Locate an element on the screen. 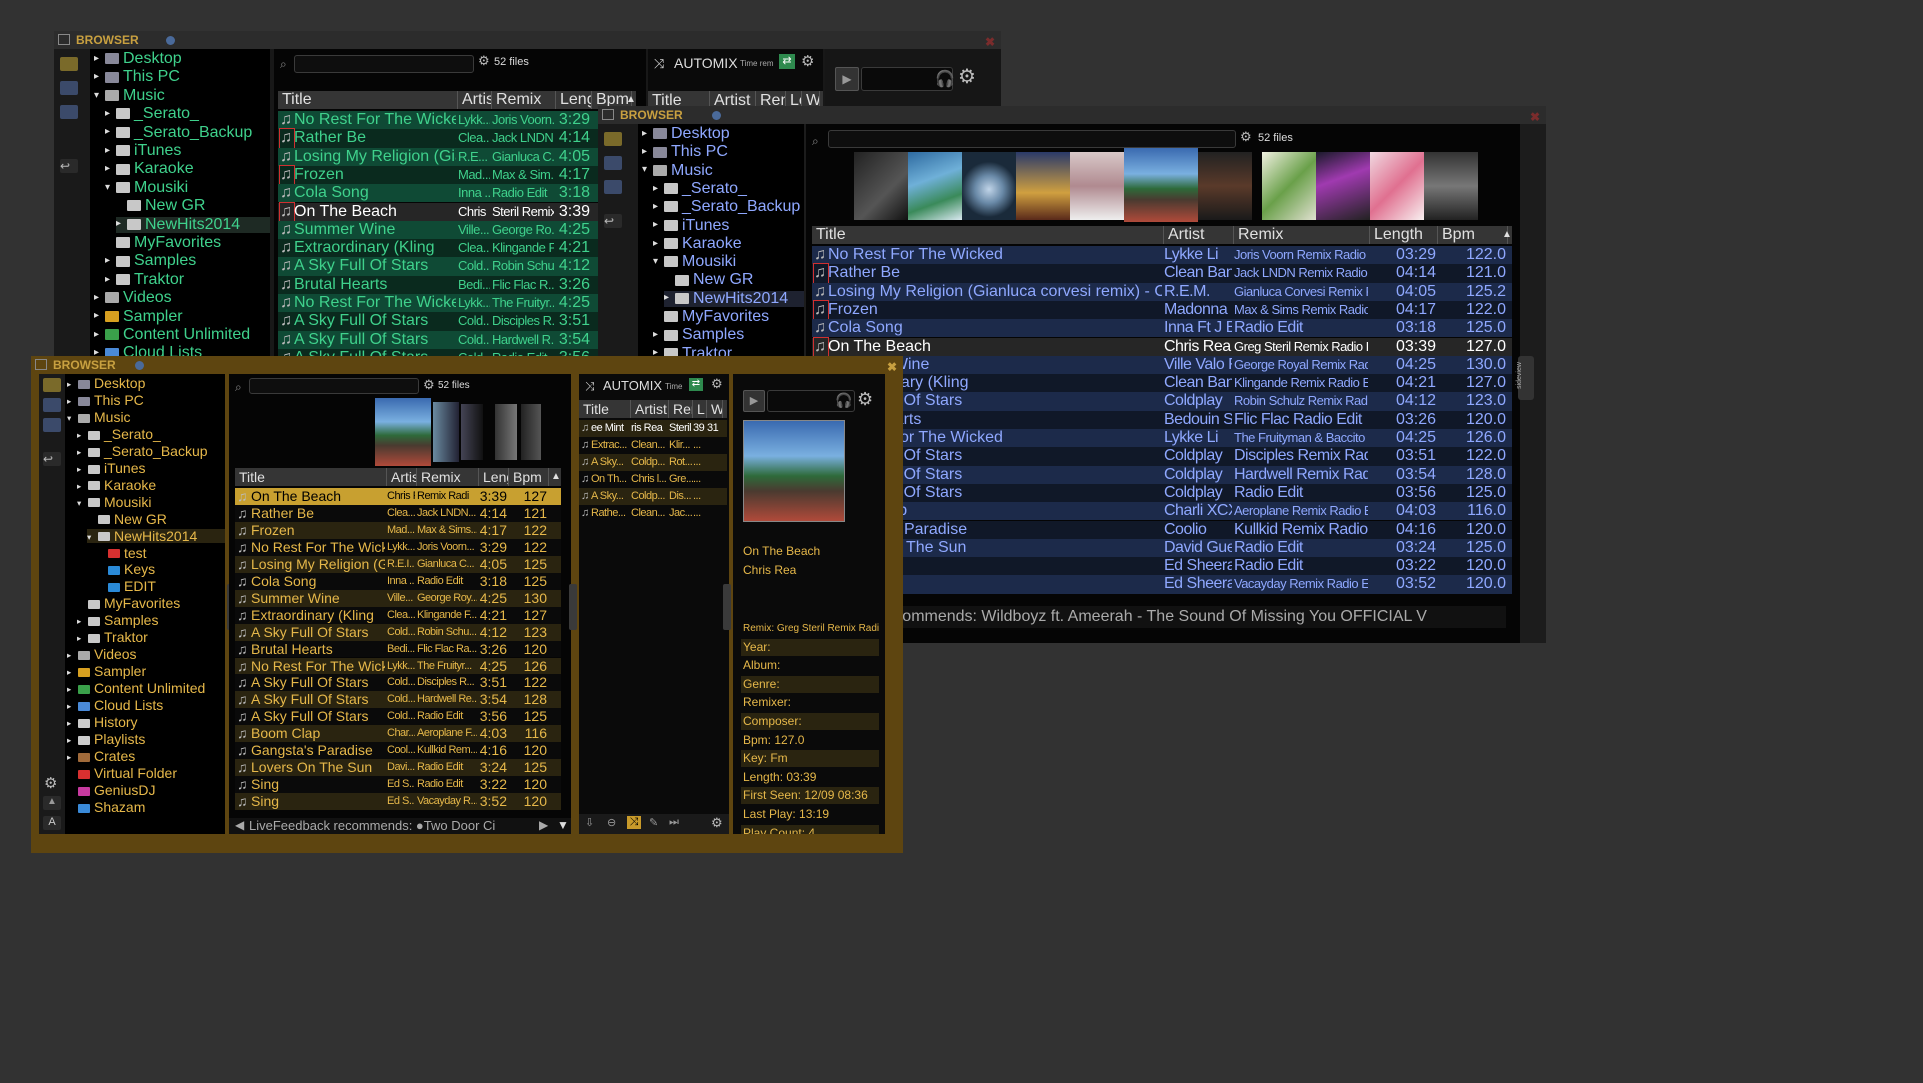 This screenshot has width=1923, height=1083. cell-length: 3:51 is located at coordinates (573, 321).